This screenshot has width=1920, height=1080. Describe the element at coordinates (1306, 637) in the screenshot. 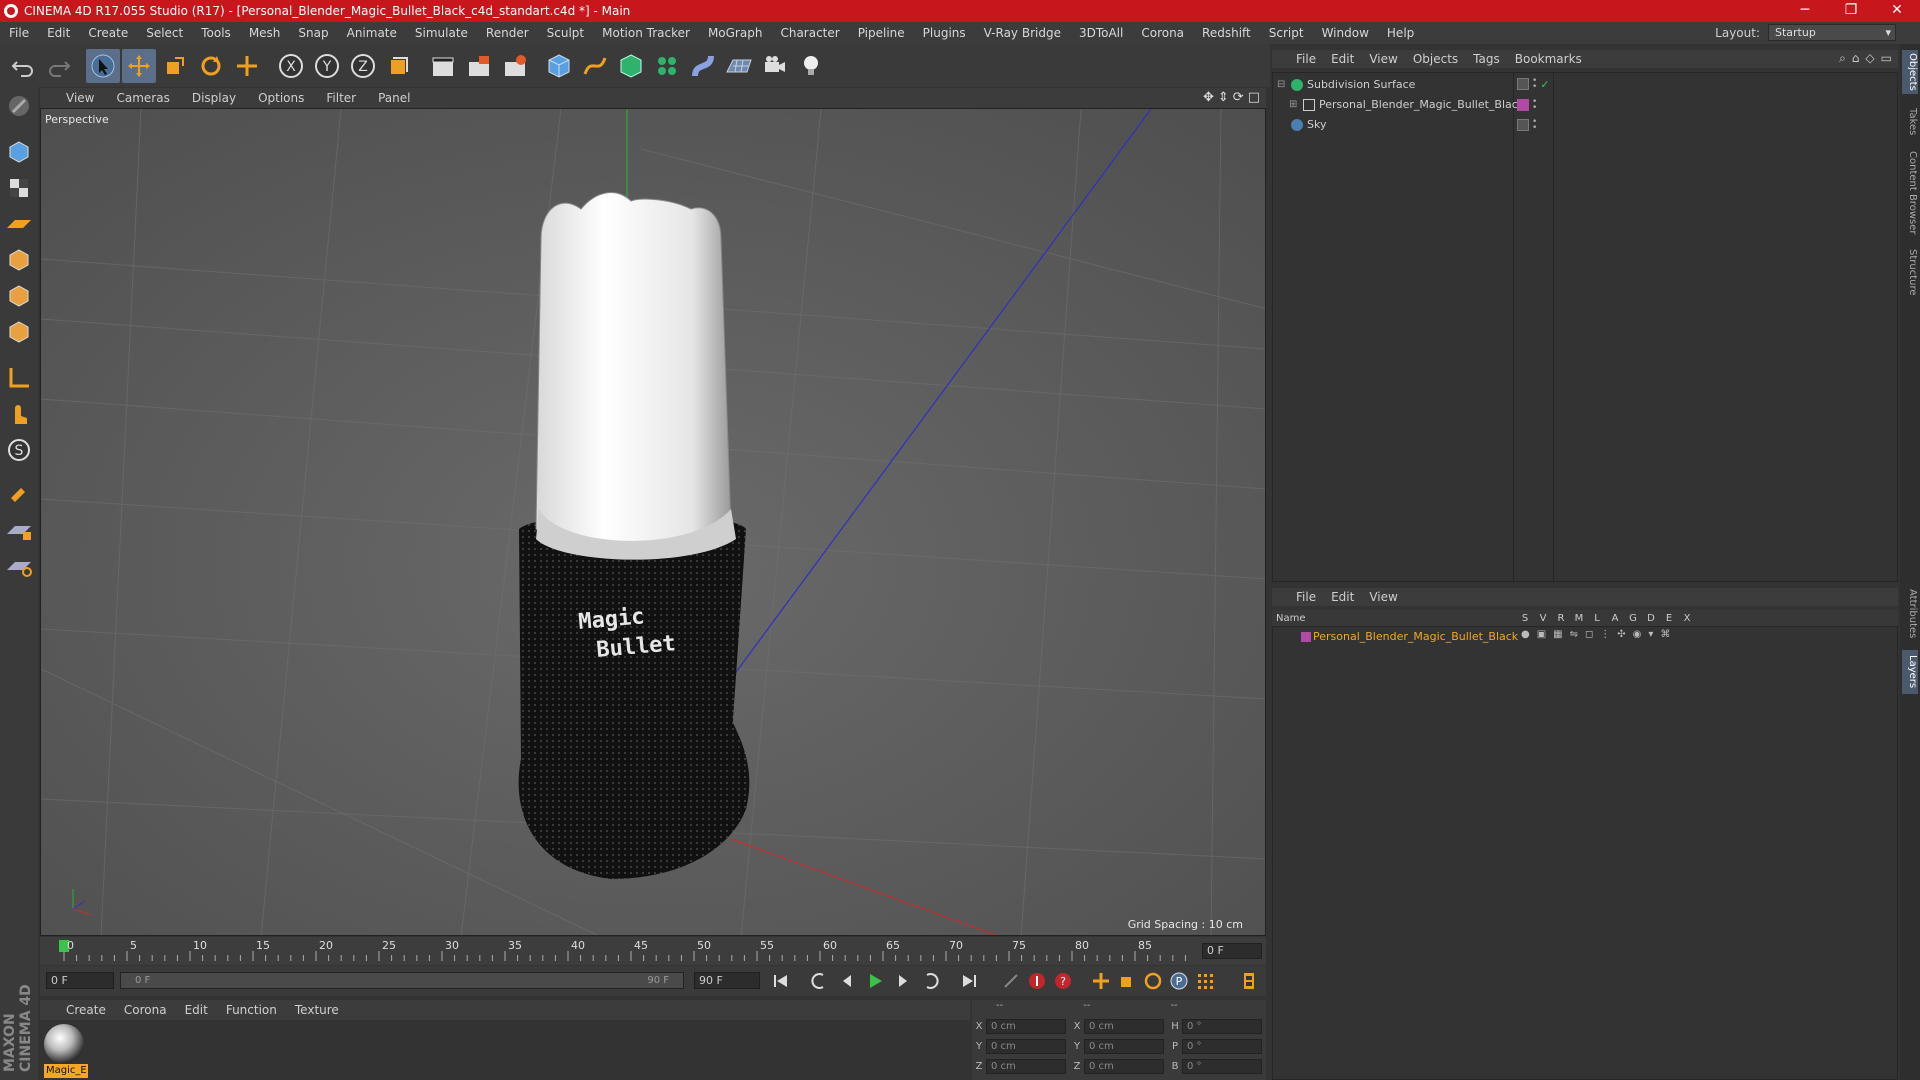

I see `layer-color-swatch` at that location.